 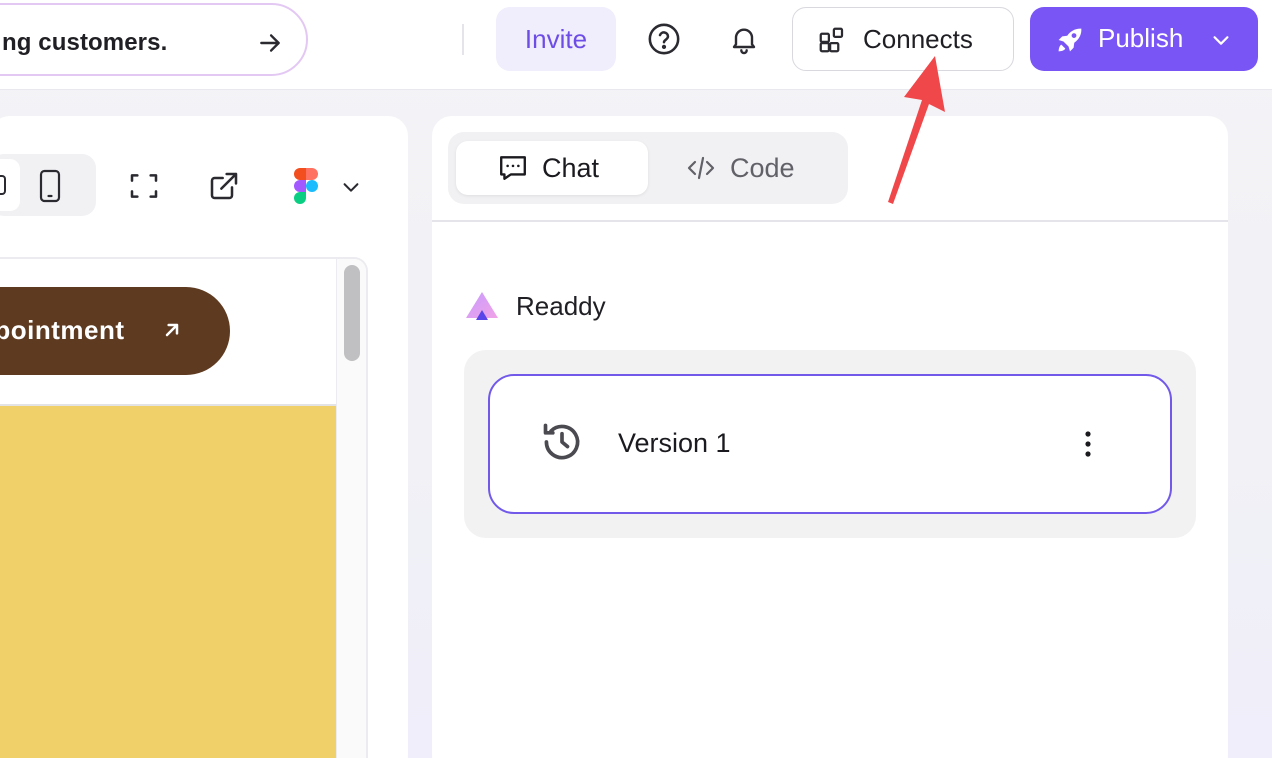 I want to click on panel-tabs: Chat Code, so click(x=648, y=168).